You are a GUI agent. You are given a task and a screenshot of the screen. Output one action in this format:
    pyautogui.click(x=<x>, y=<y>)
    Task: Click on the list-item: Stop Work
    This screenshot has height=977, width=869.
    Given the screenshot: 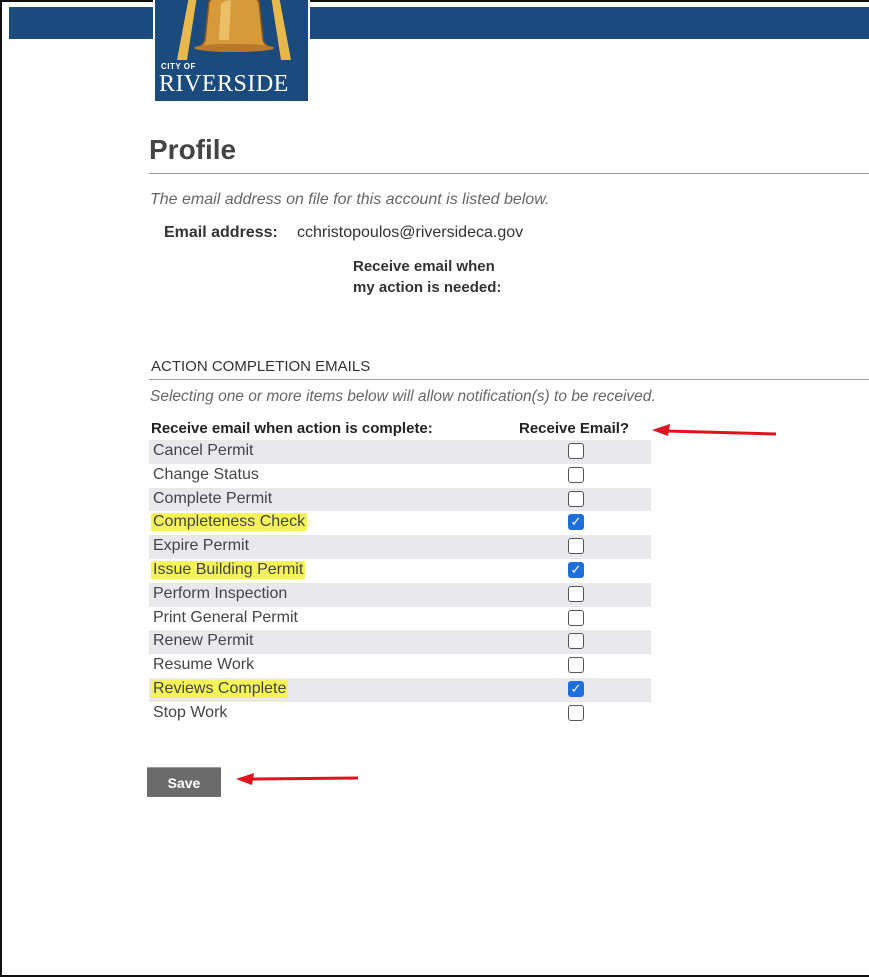 What is the action you would take?
    pyautogui.click(x=400, y=714)
    